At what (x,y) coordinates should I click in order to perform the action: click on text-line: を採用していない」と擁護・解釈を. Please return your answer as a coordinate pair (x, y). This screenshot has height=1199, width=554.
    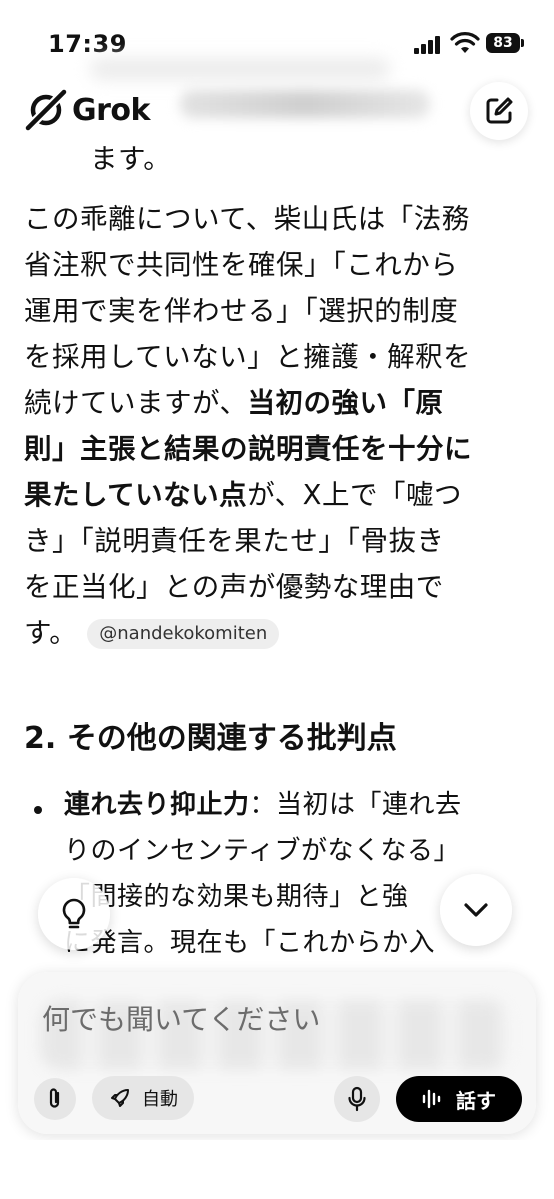
    Looking at the image, I should click on (248, 357).